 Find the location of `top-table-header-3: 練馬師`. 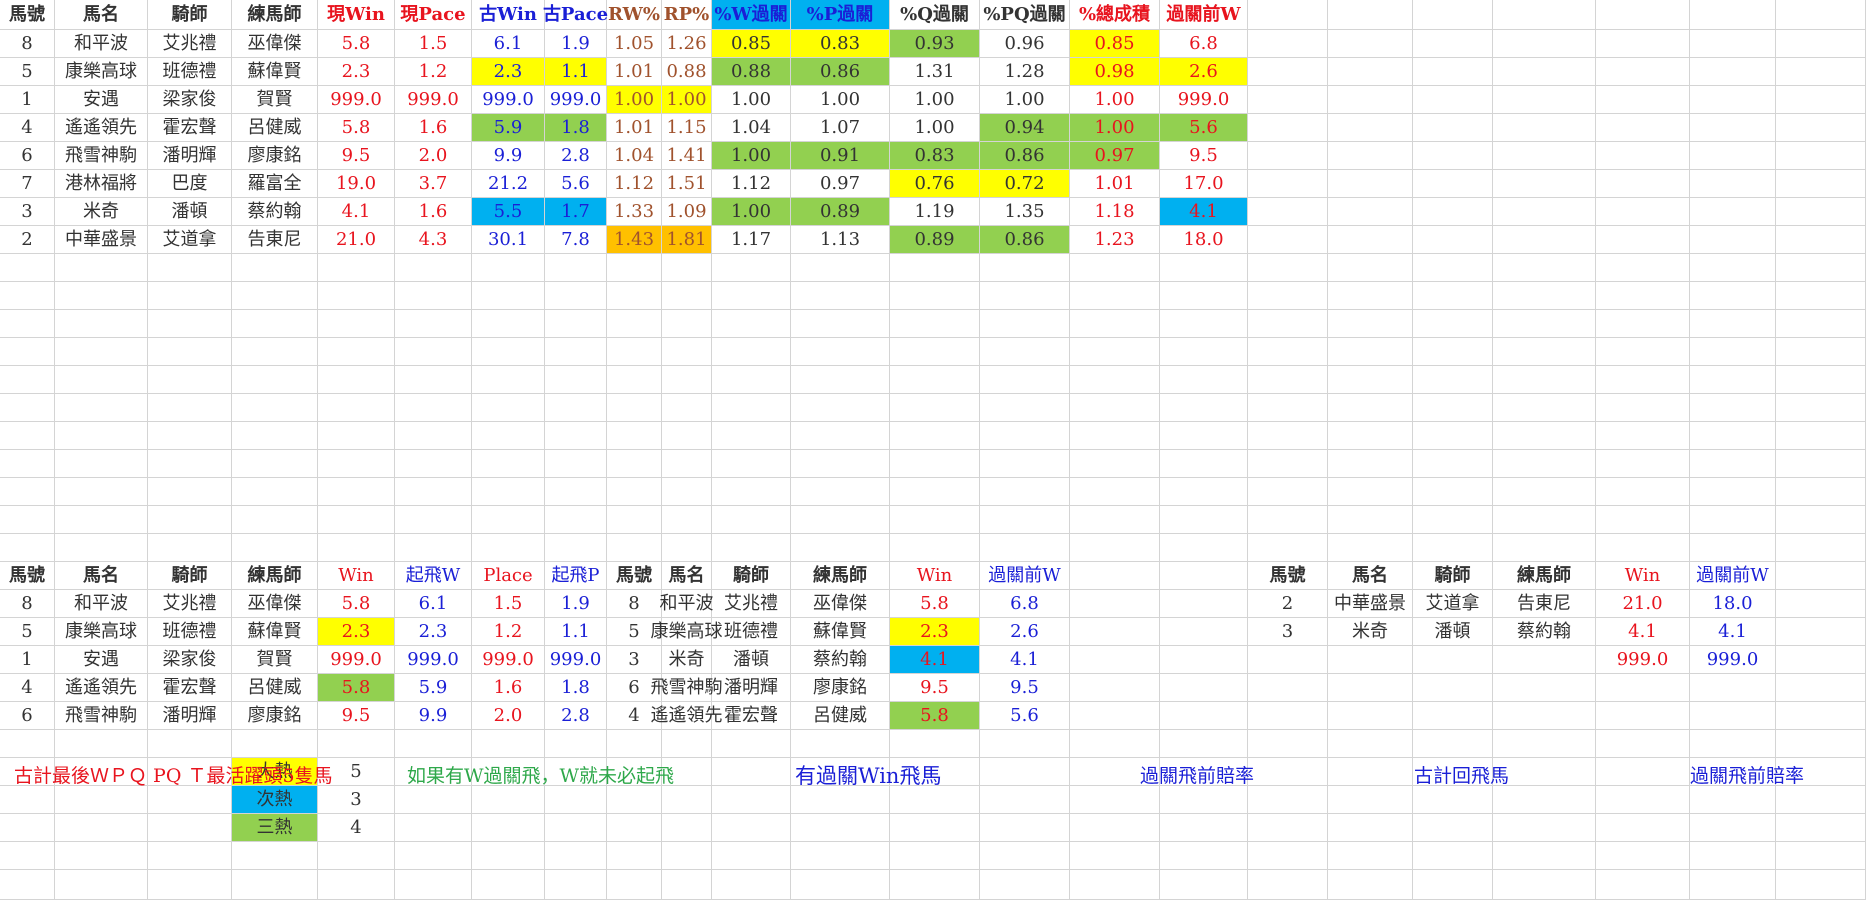

top-table-header-3: 練馬師 is located at coordinates (275, 15).